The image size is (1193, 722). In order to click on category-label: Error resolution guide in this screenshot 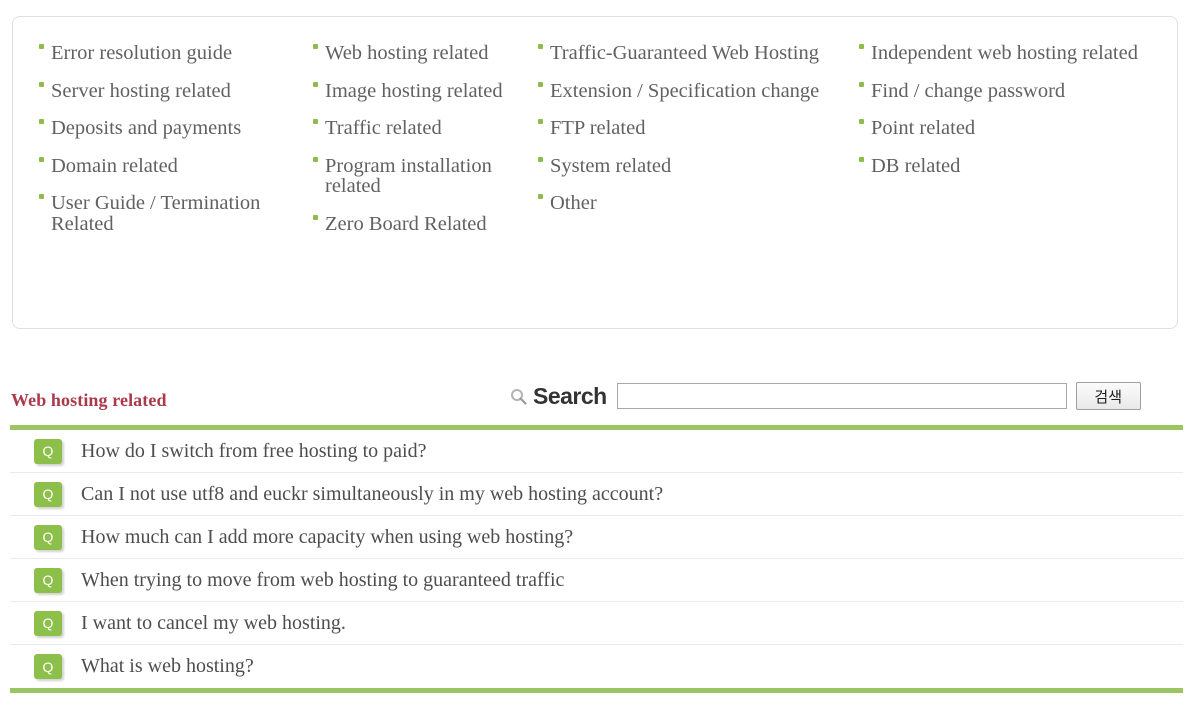, I will do `click(142, 53)`.